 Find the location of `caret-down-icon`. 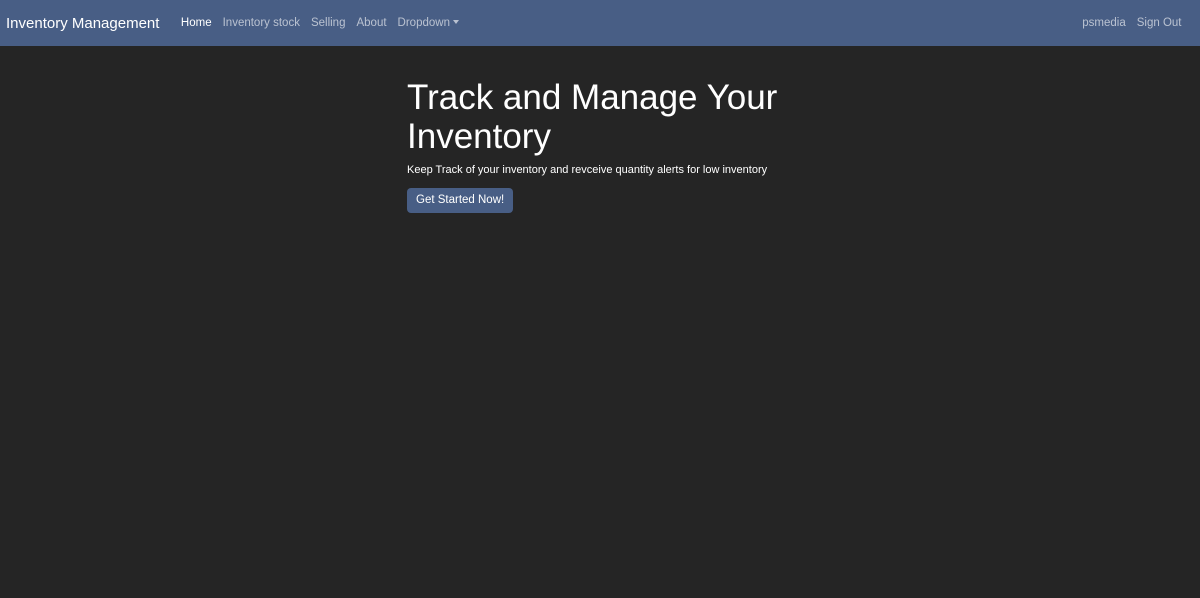

caret-down-icon is located at coordinates (455, 22).